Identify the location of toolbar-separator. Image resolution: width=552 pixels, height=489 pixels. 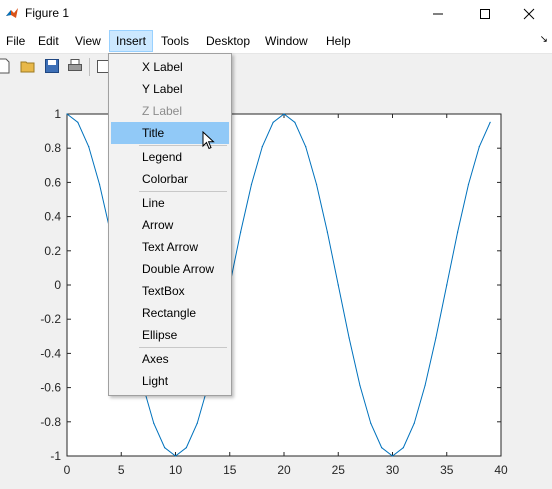
(89, 67).